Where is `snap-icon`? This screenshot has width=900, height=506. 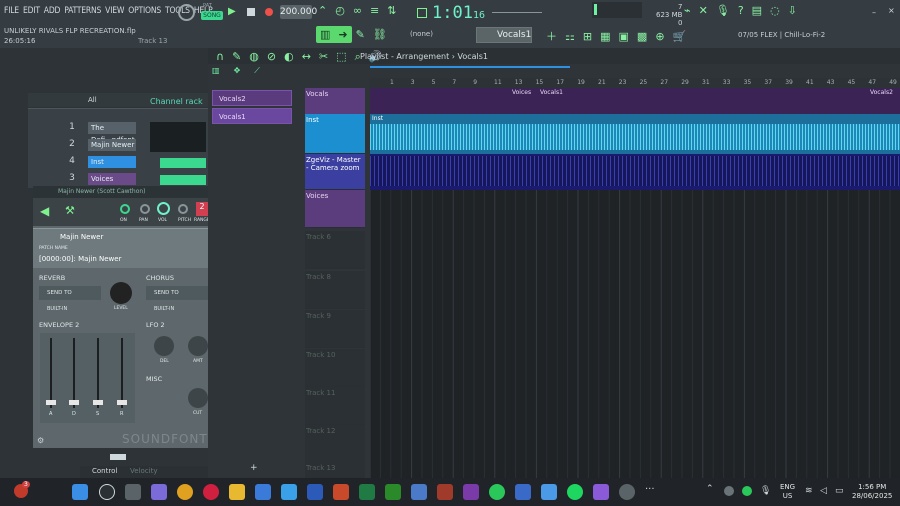 snap-icon is located at coordinates (422, 13).